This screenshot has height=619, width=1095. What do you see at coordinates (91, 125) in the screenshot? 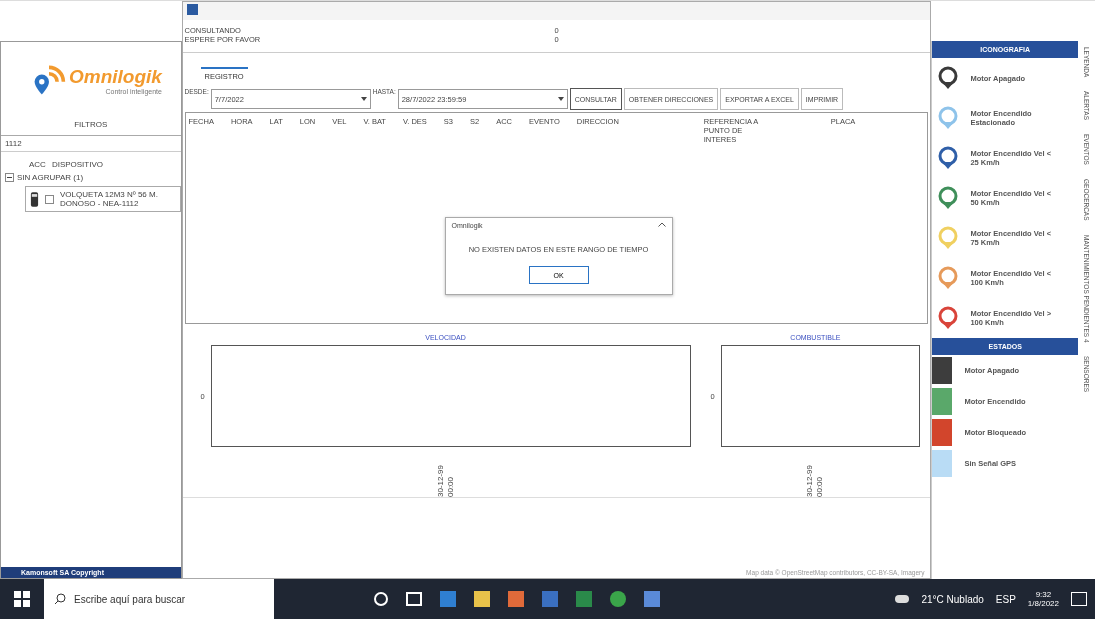
I see `filters-label: FILTROS` at bounding box center [91, 125].